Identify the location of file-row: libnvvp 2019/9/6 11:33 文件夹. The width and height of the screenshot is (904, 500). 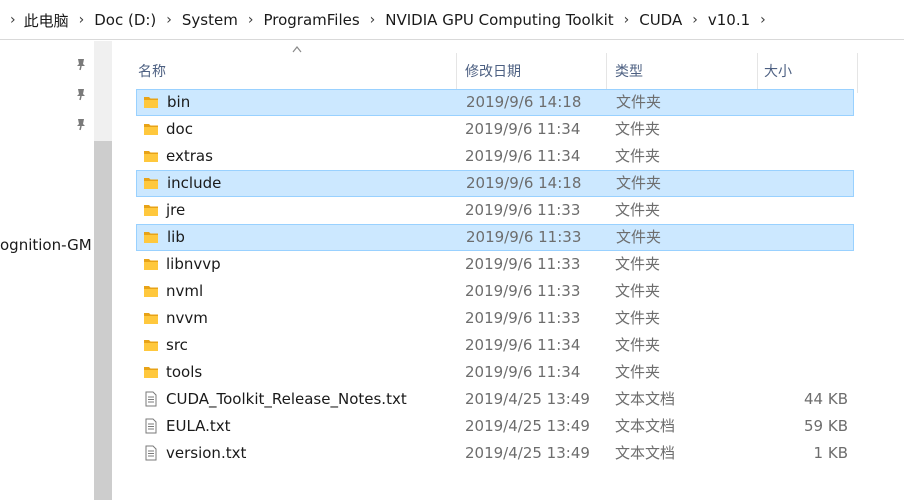
(495, 264).